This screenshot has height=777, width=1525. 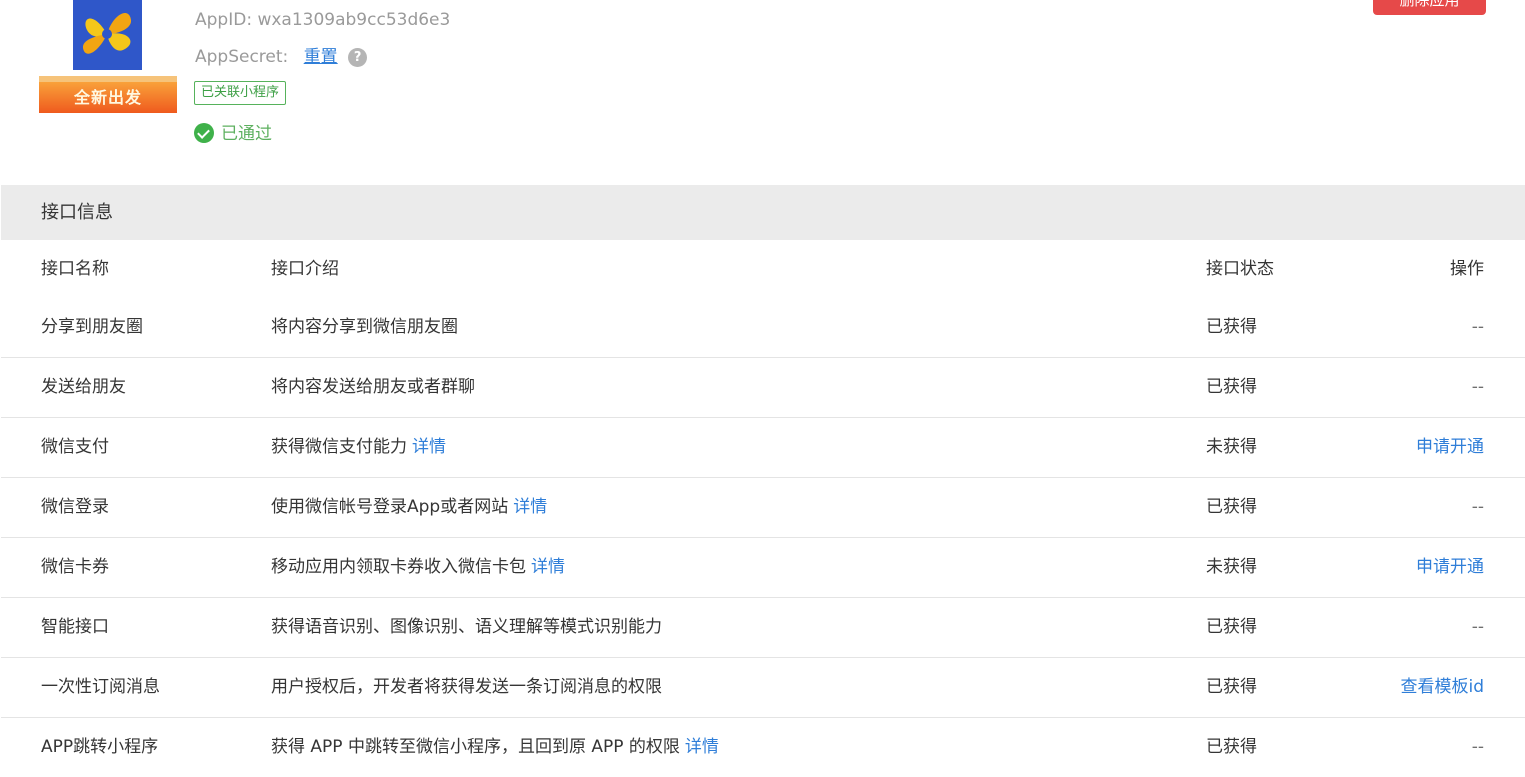 What do you see at coordinates (242, 57) in the screenshot?
I see `appsecret-label: AppSecret:` at bounding box center [242, 57].